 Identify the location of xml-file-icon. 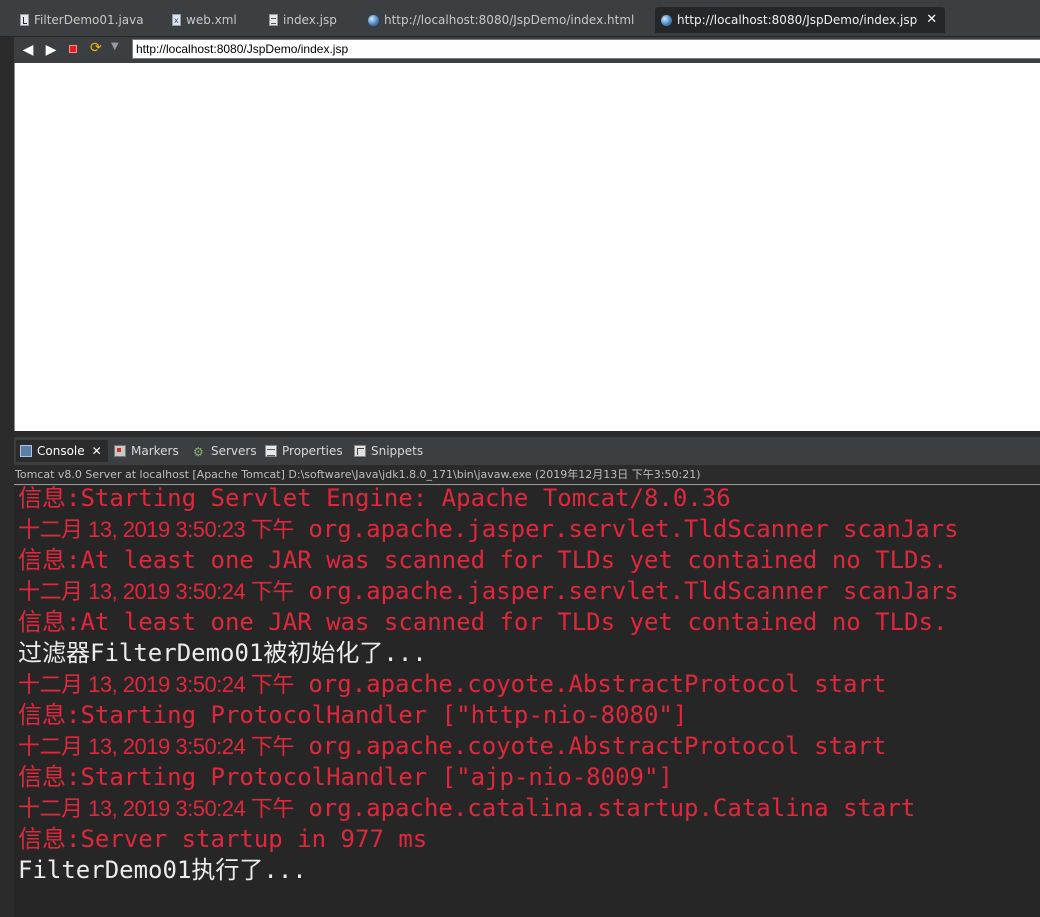
(176, 21).